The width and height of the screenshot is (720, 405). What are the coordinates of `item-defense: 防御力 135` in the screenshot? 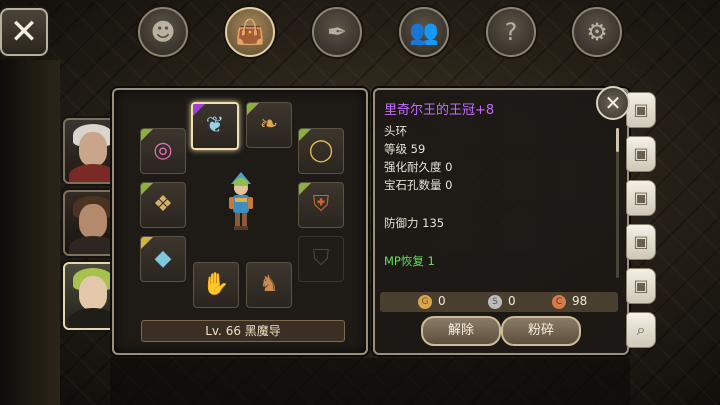 It's located at (414, 223).